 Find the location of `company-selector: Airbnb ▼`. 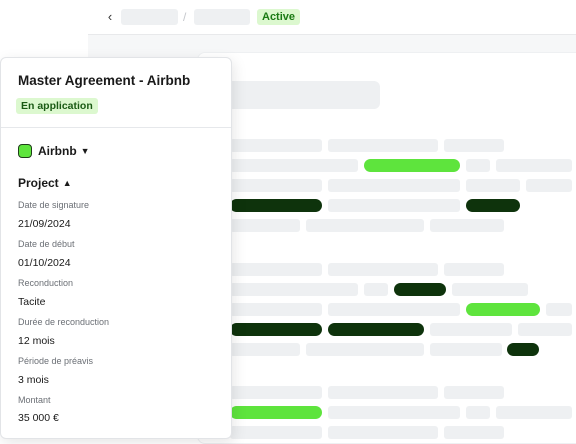

company-selector: Airbnb ▼ is located at coordinates (54, 151).